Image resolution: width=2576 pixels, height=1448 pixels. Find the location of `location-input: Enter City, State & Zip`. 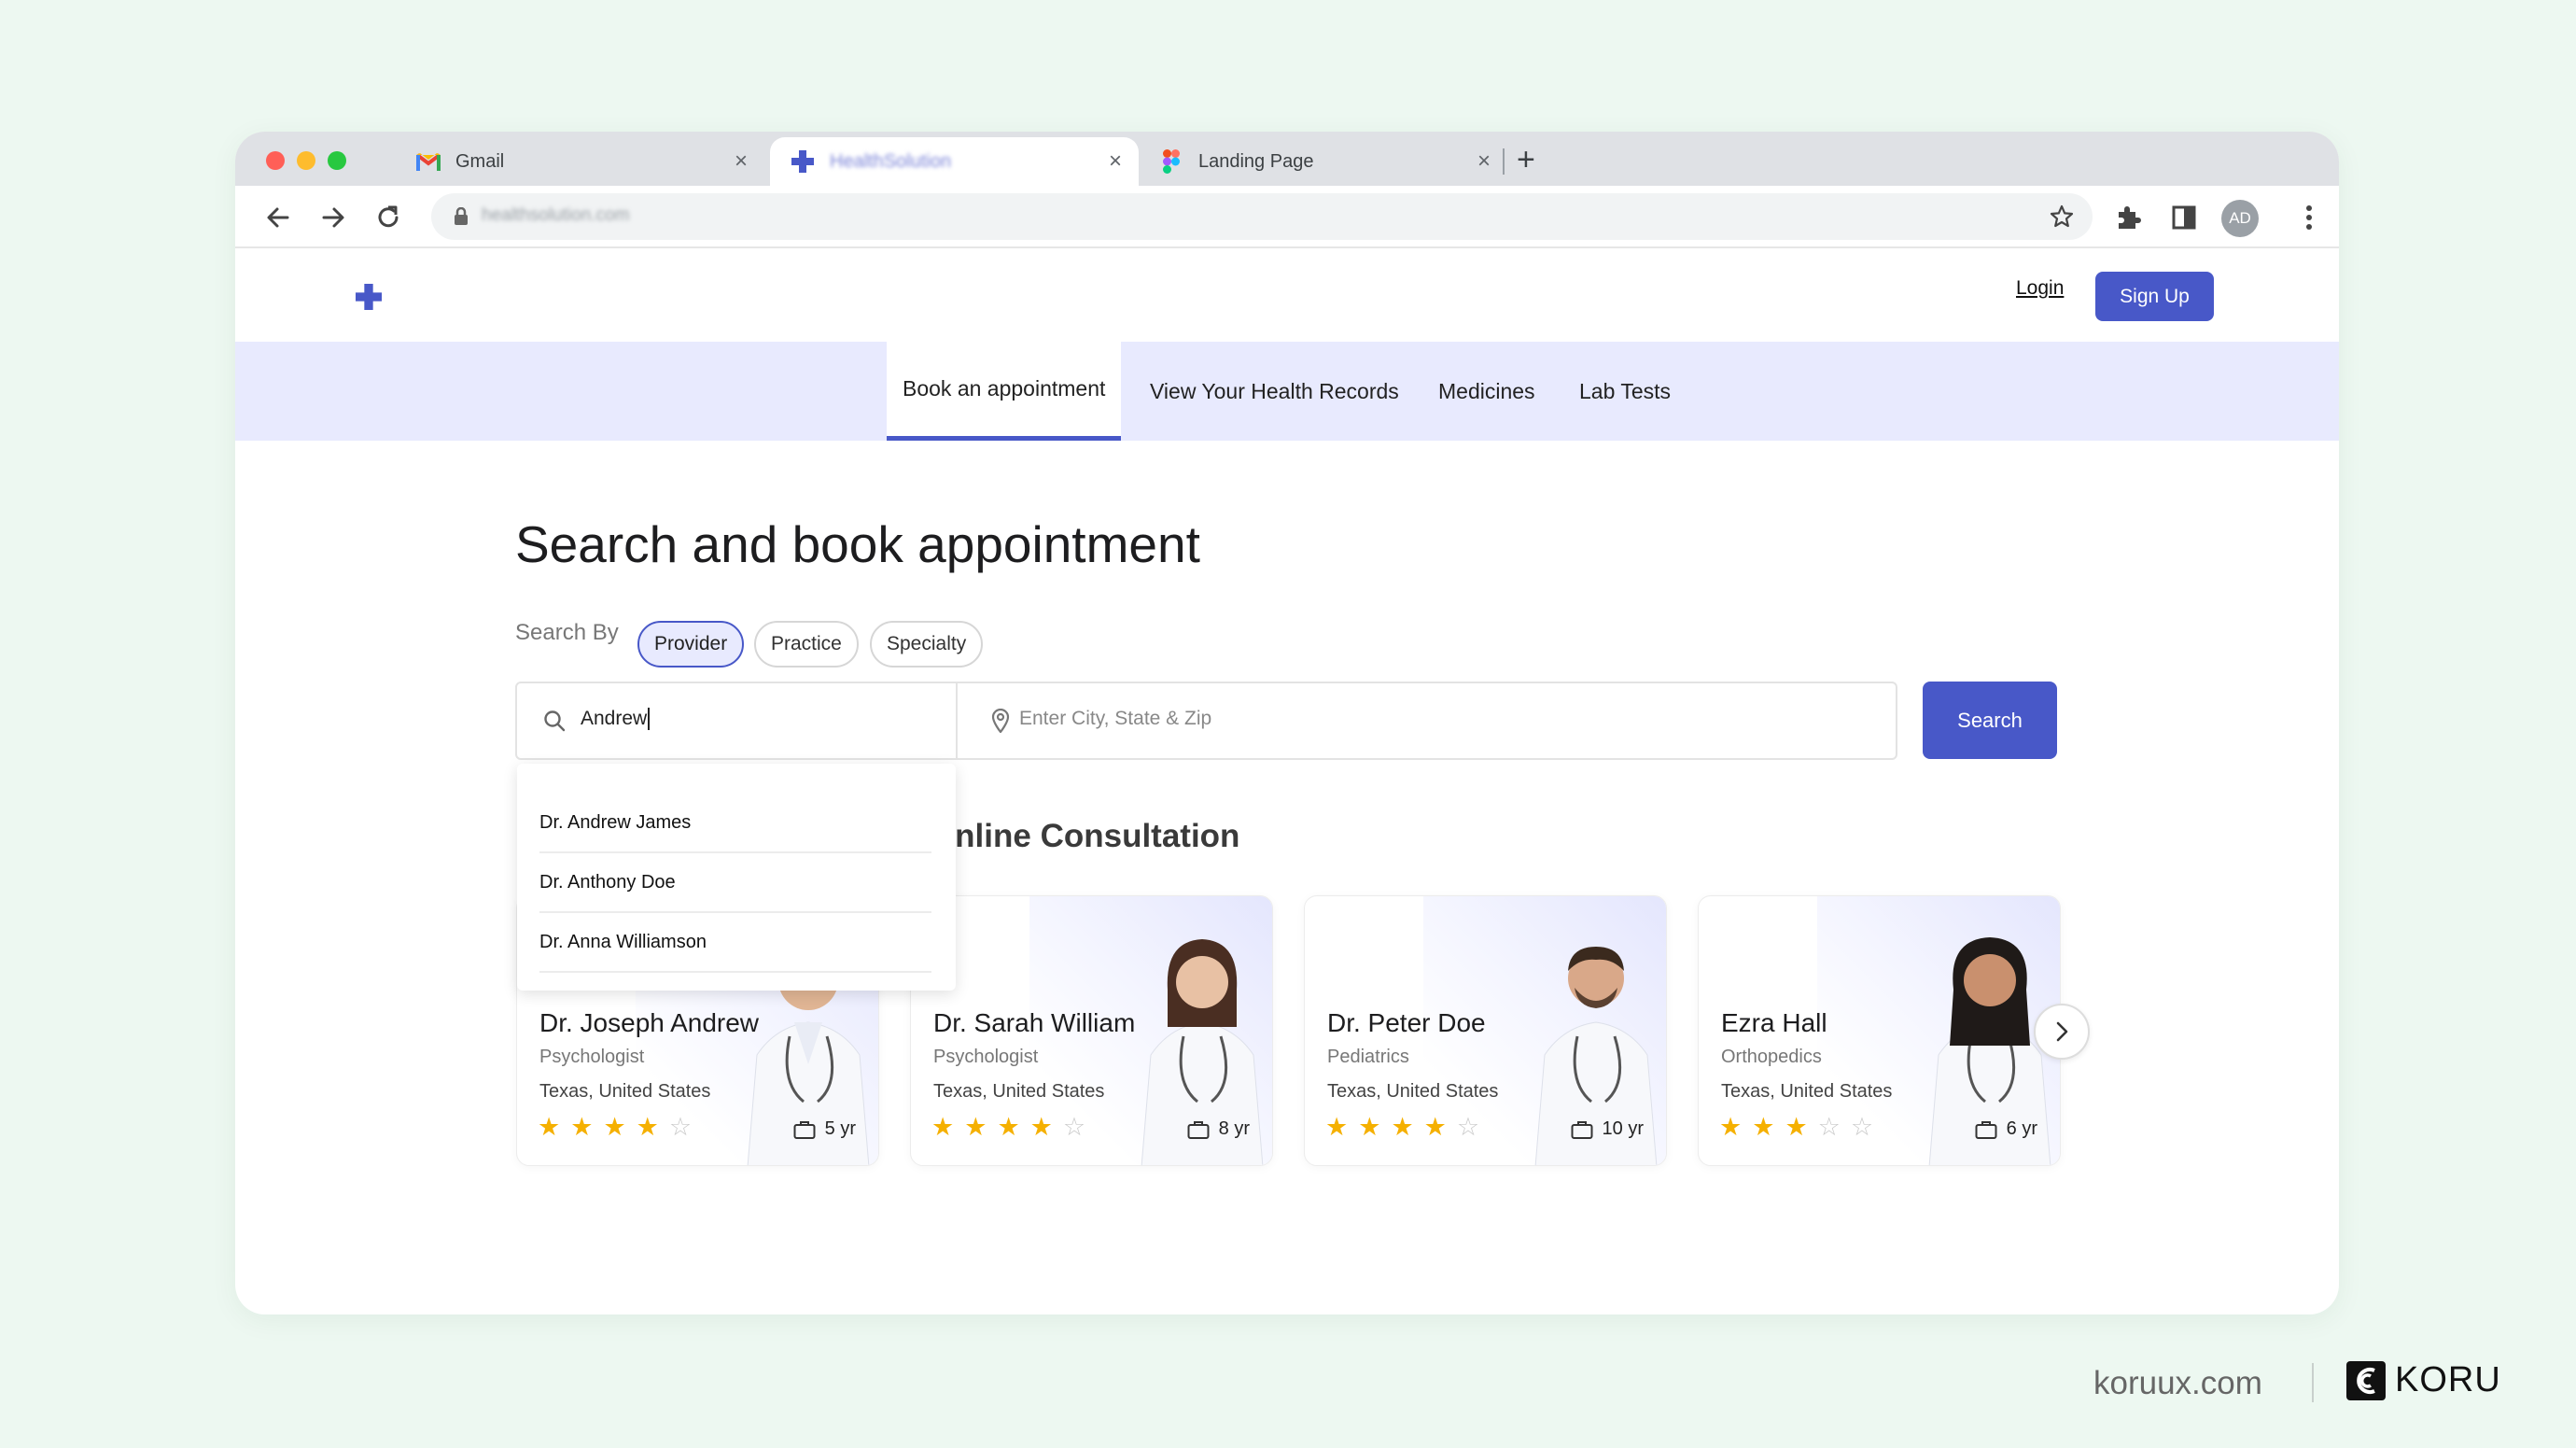

location-input: Enter City, State & Zip is located at coordinates (1392, 719).